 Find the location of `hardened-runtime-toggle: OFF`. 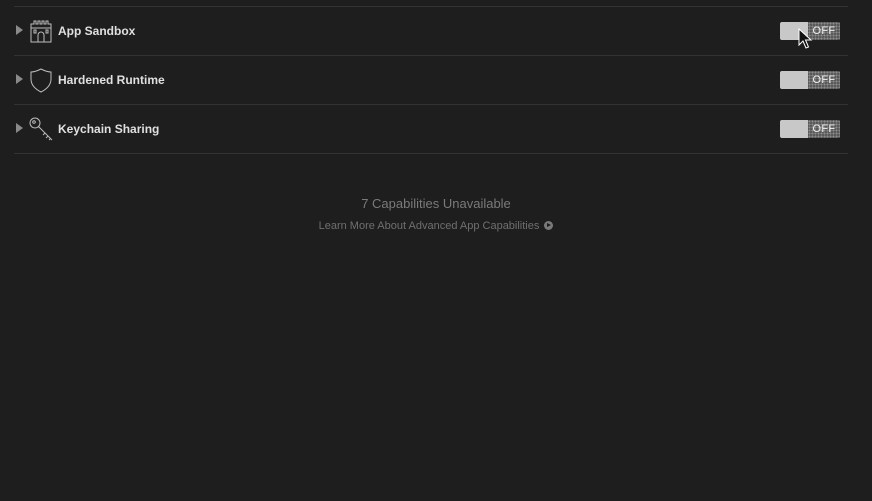

hardened-runtime-toggle: OFF is located at coordinates (810, 80).